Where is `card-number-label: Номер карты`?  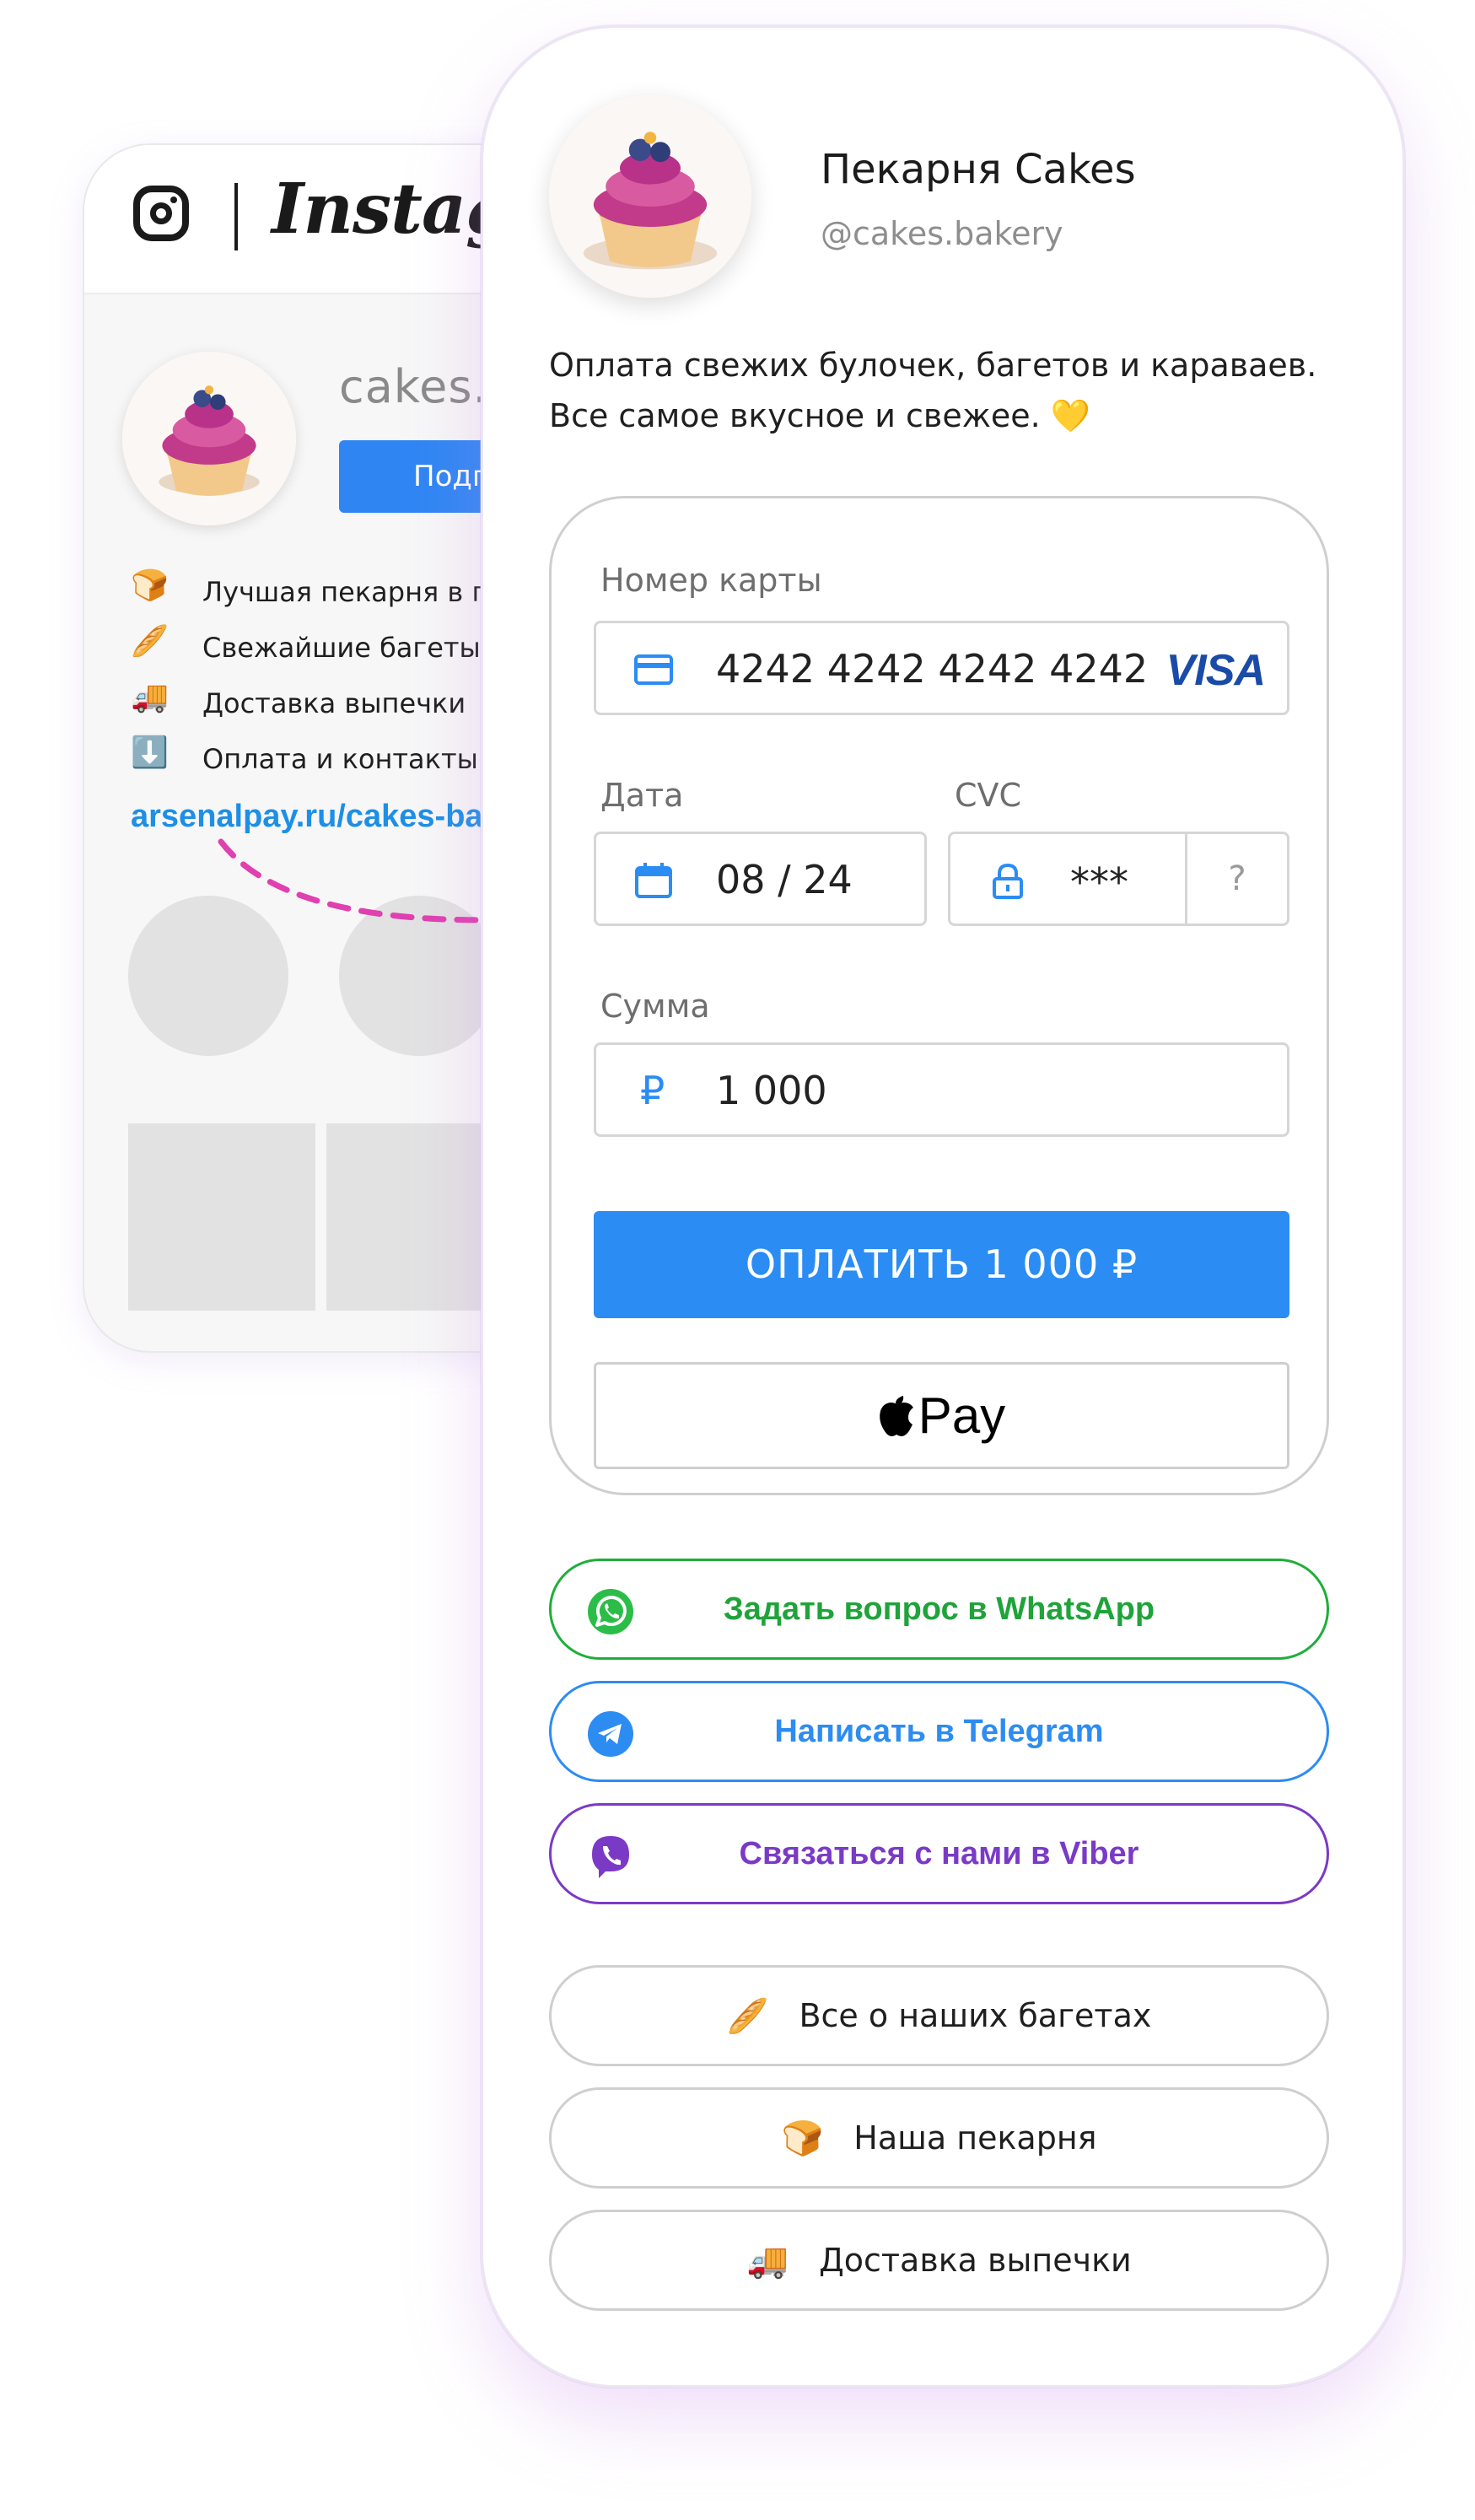 card-number-label: Номер карты is located at coordinates (711, 580).